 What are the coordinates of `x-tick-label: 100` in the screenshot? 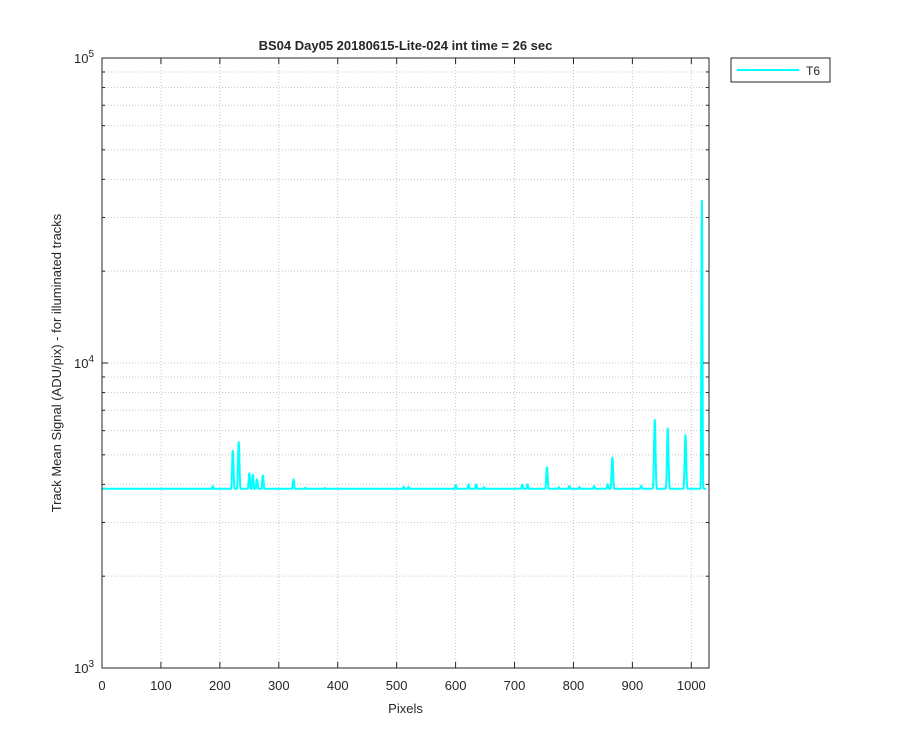 It's located at (161, 685).